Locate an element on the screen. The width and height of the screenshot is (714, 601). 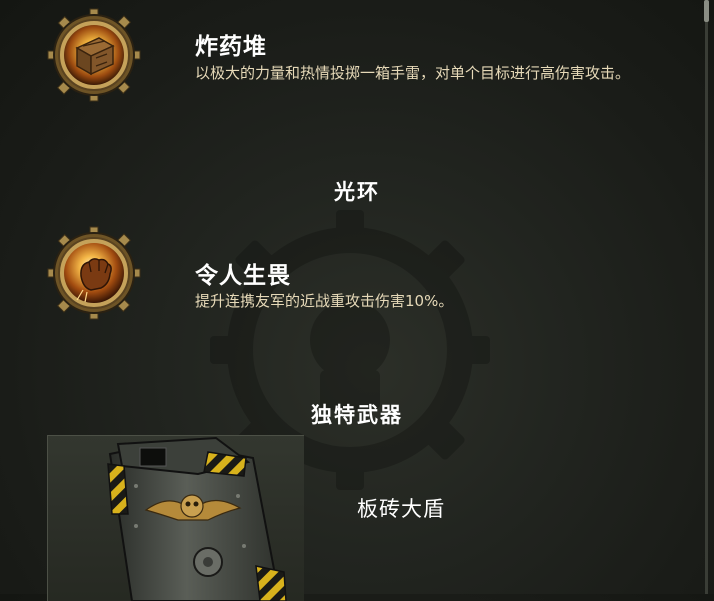
raised-fist-icon is located at coordinates (94, 273).